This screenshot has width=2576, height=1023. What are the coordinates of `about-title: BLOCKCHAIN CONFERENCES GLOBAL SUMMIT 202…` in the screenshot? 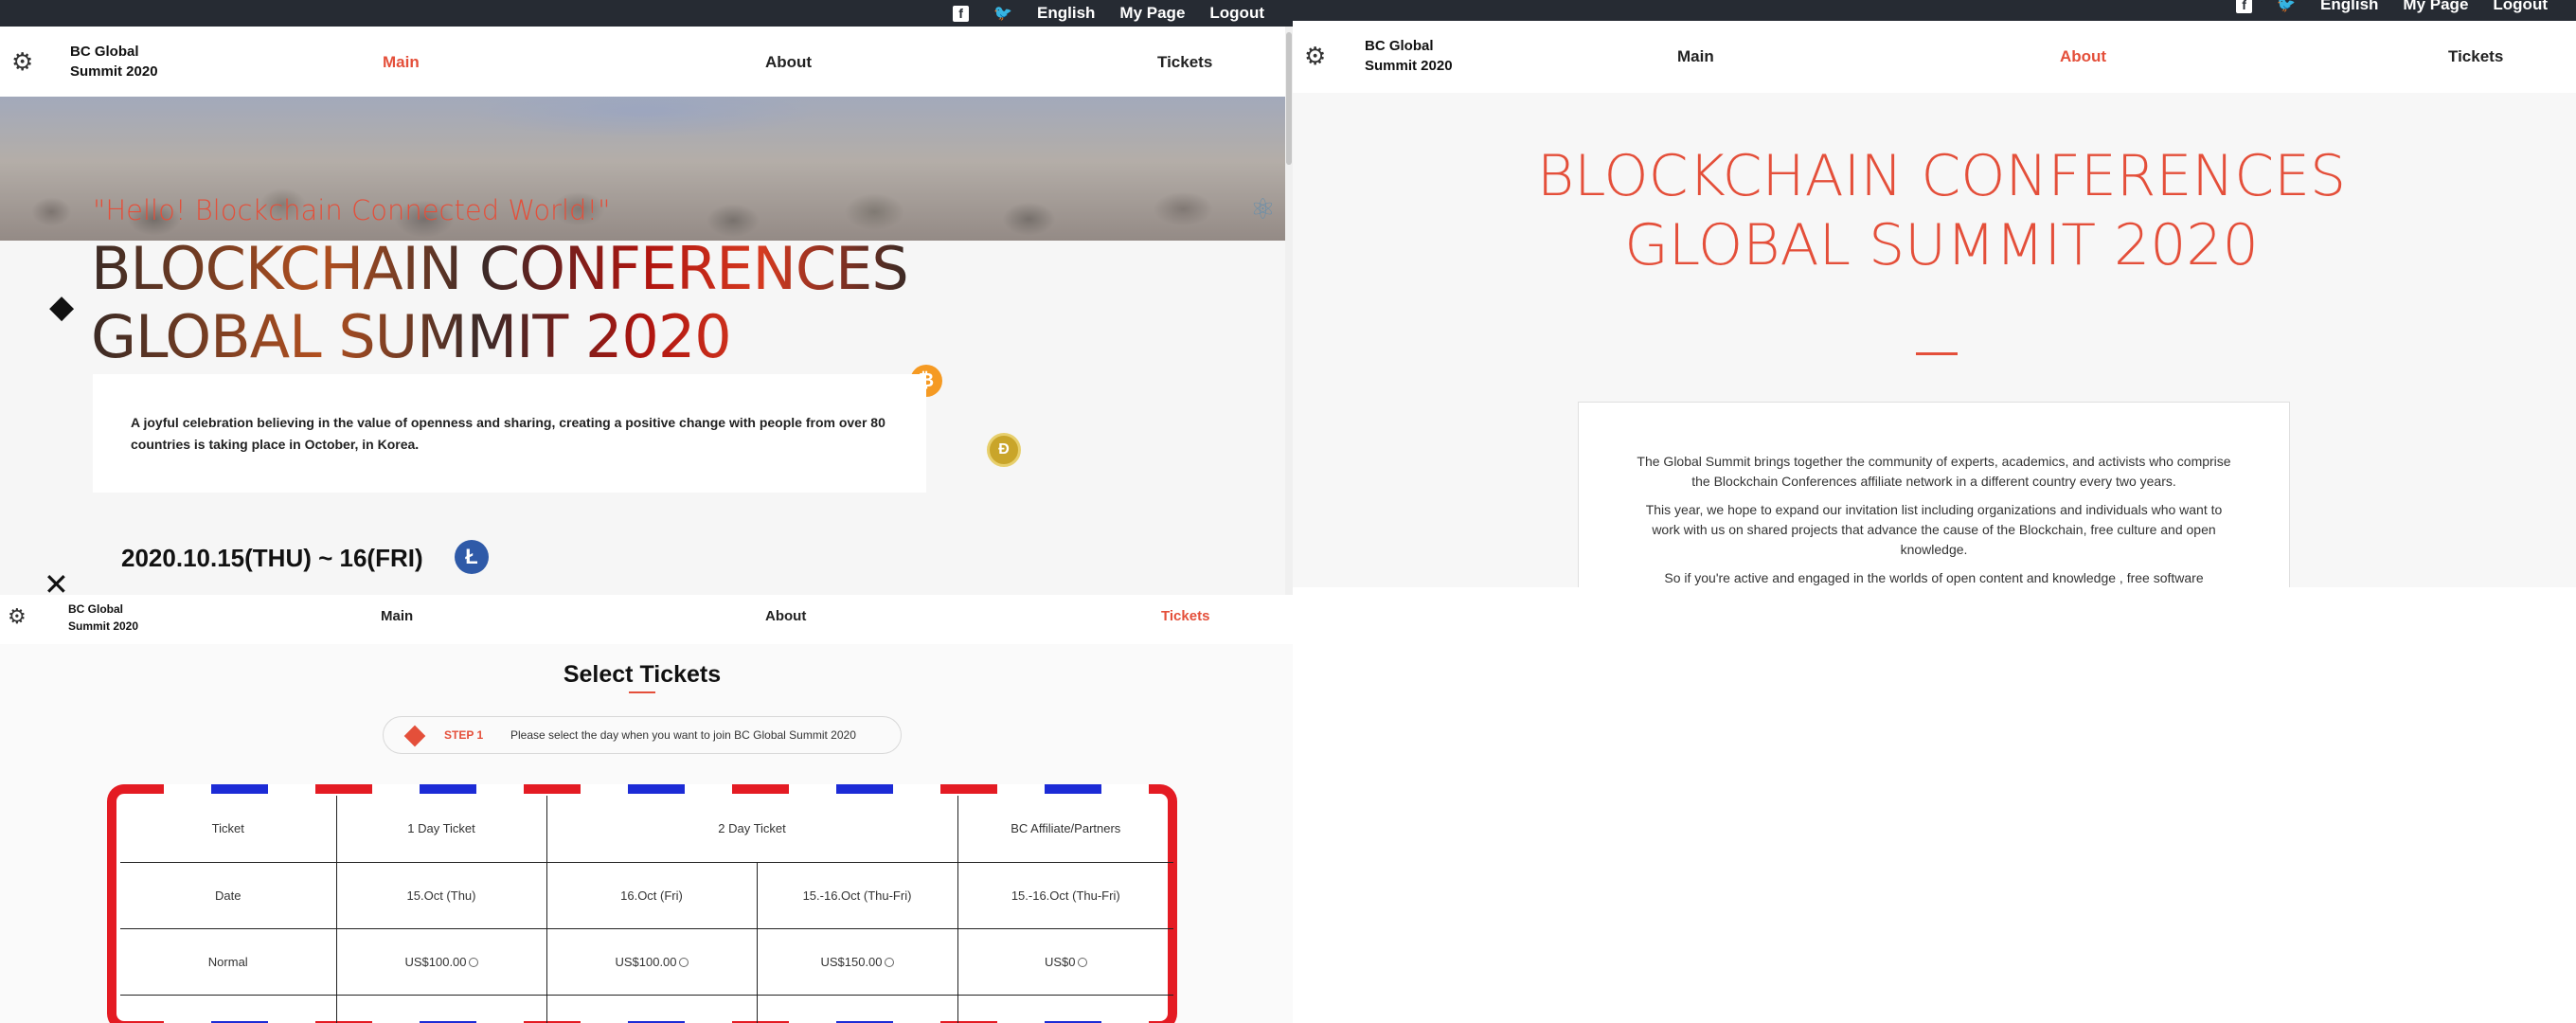 It's located at (1941, 210).